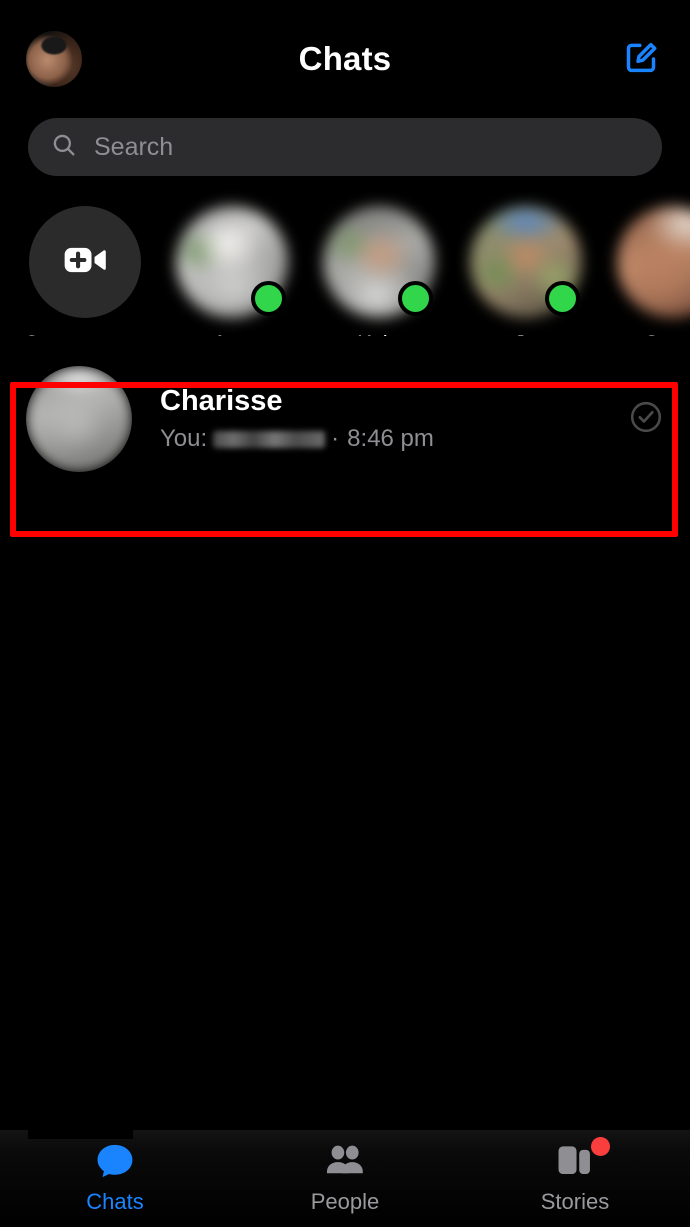 The image size is (690, 1227). Describe the element at coordinates (84, 333) in the screenshot. I see `active-now-label: Create room` at that location.